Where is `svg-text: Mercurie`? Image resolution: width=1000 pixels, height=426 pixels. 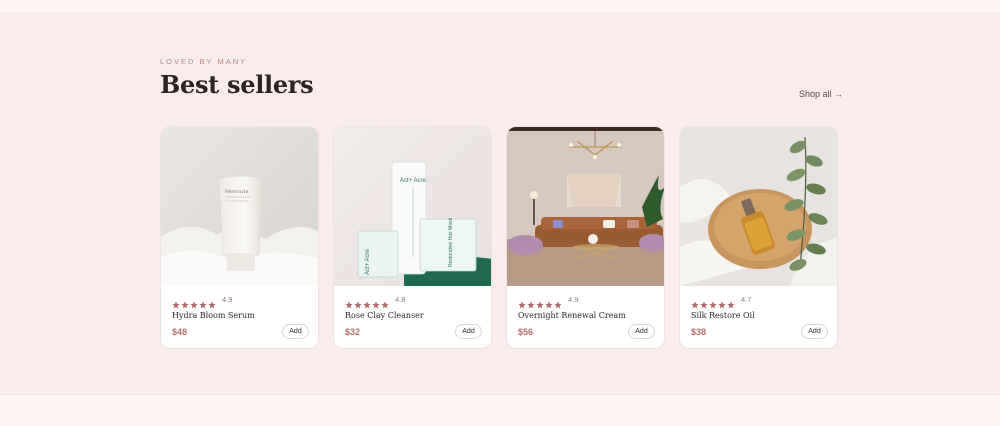
svg-text: Mercurie is located at coordinates (236, 192).